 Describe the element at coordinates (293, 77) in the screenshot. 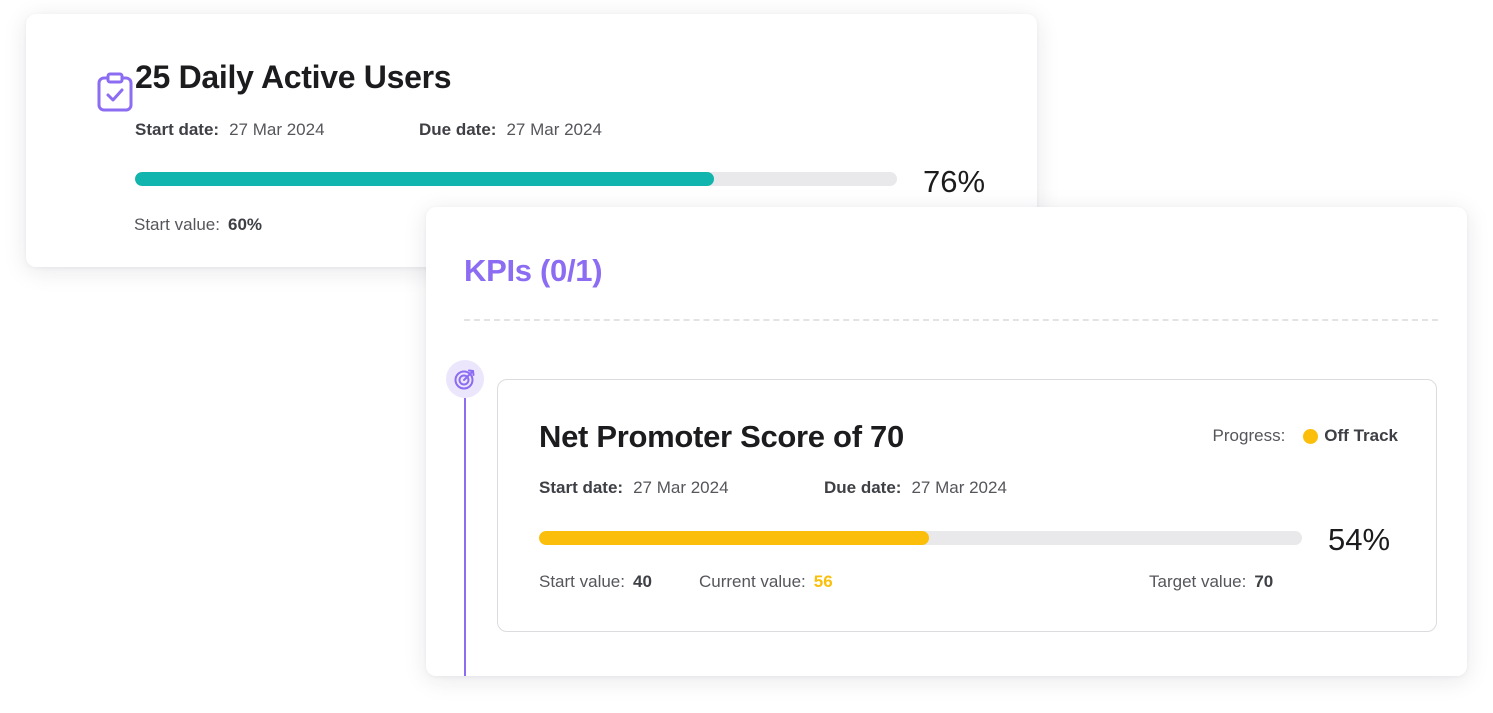

I see `objective-title: 25 Daily Active Users` at that location.